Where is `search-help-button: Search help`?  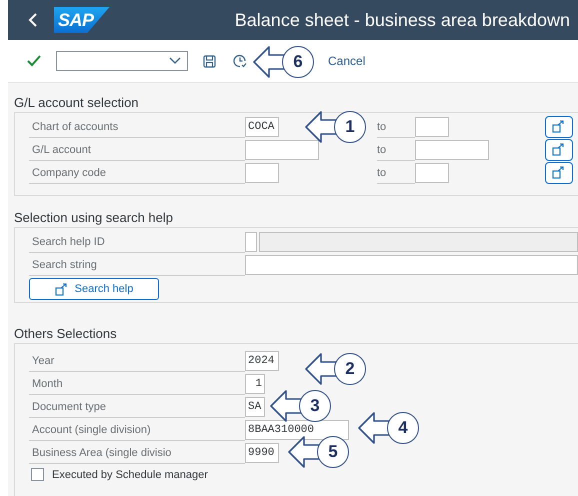 search-help-button: Search help is located at coordinates (94, 289).